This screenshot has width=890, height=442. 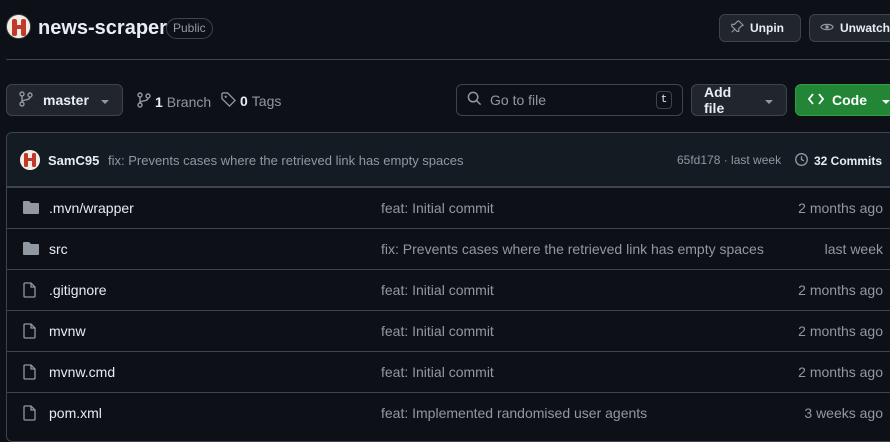 What do you see at coordinates (474, 100) in the screenshot?
I see `search-icon` at bounding box center [474, 100].